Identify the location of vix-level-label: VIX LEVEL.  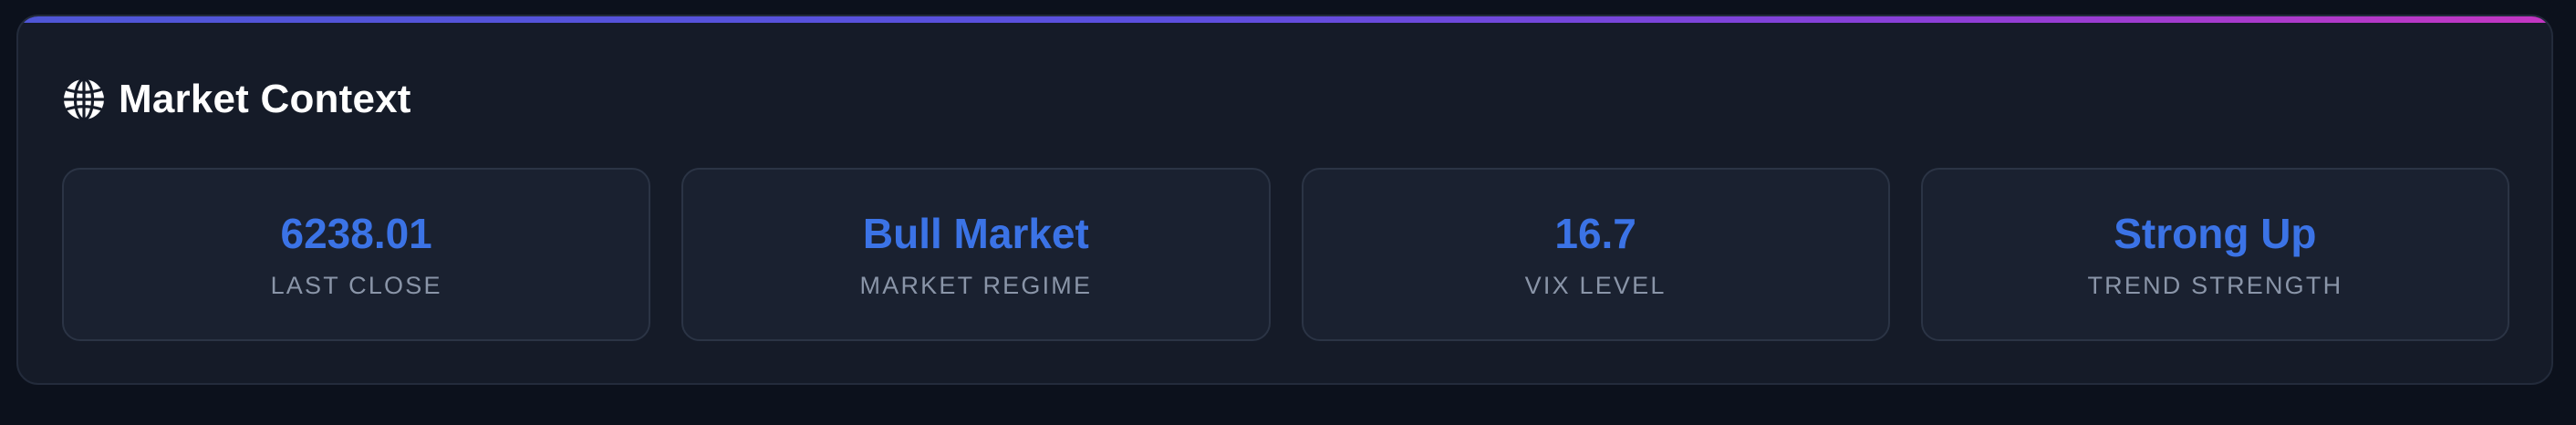
(1595, 285).